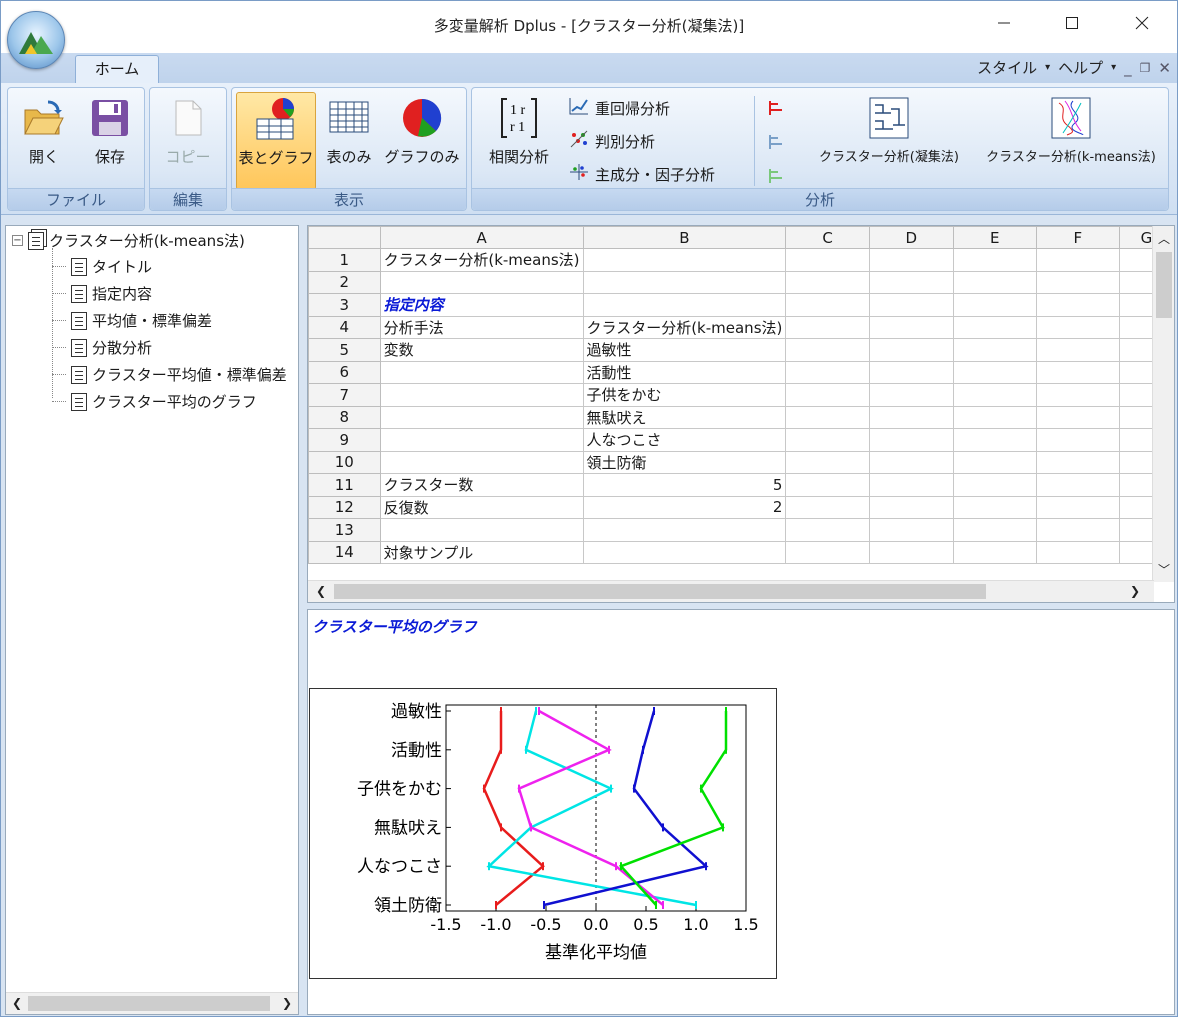  Describe the element at coordinates (911, 237) in the screenshot. I see `column-header: D` at that location.